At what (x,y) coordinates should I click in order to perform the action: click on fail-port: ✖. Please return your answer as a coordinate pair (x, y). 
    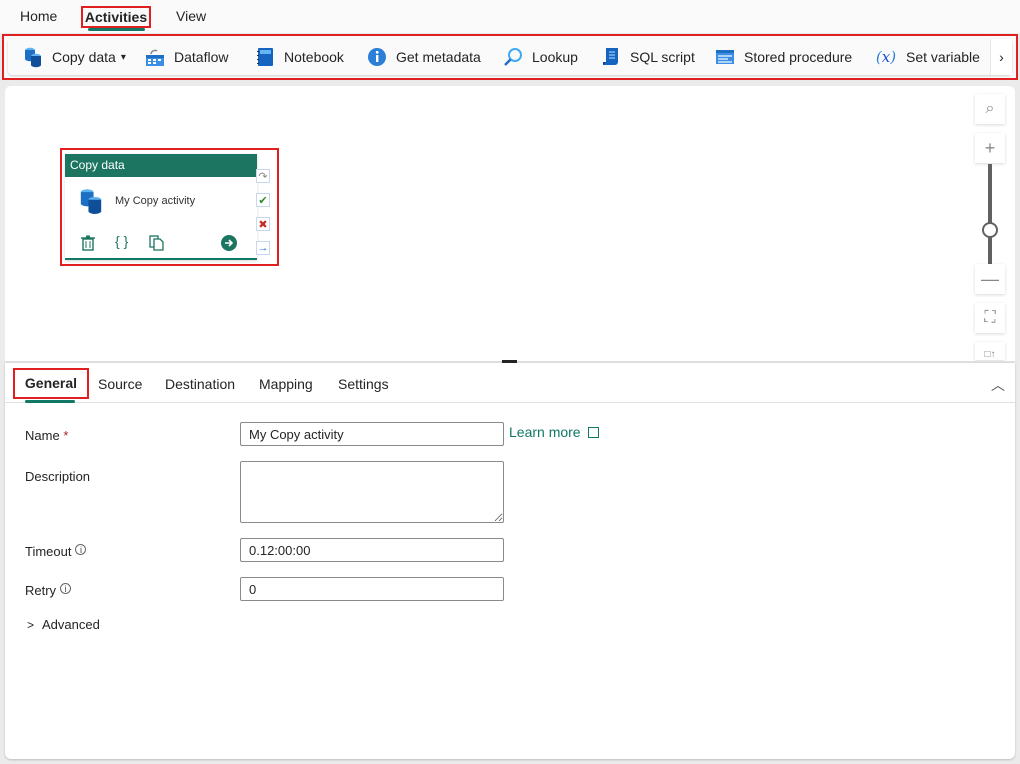
    Looking at the image, I should click on (263, 224).